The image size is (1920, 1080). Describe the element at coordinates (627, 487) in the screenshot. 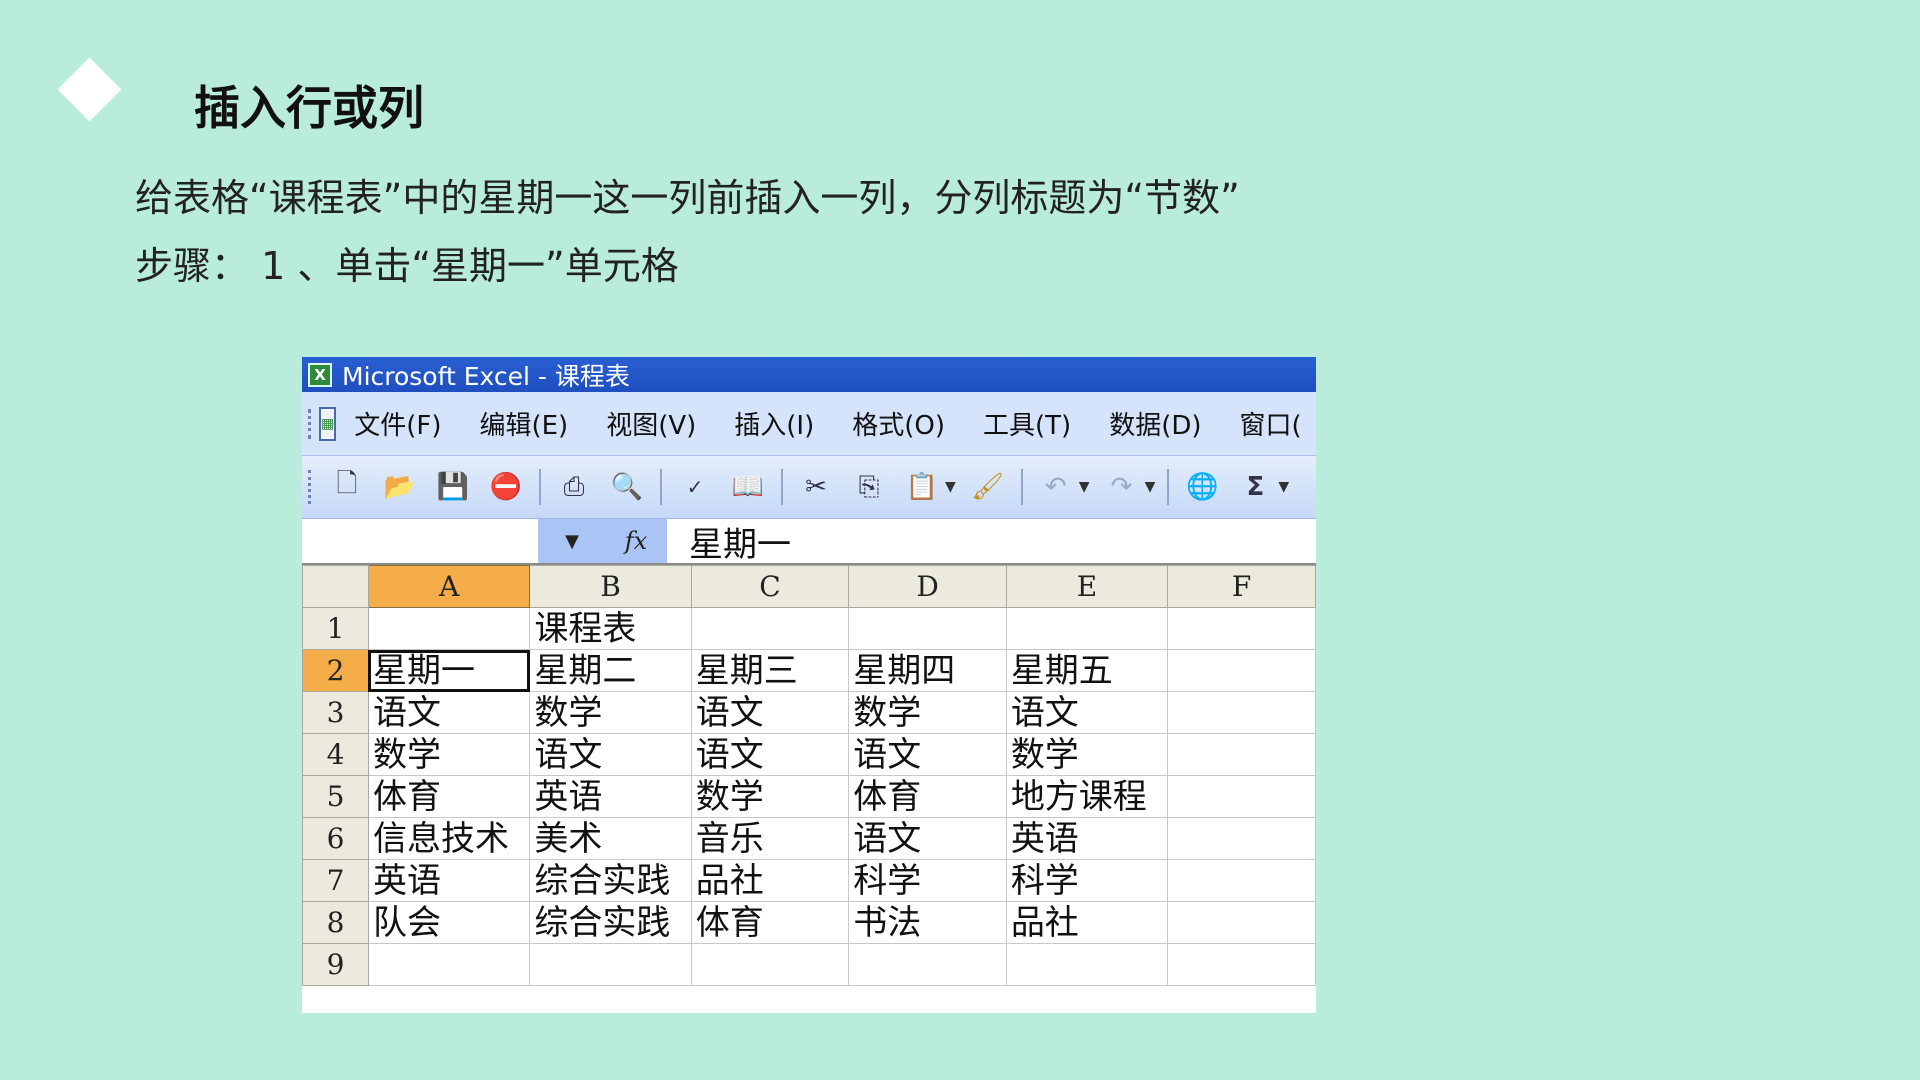

I see `print-preview-icon: 🔍` at that location.